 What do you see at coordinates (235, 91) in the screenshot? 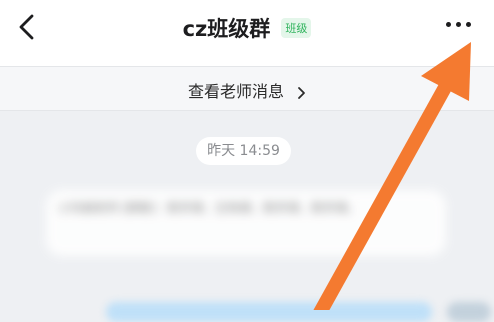
I see `teacher-messages-label: 查看老师消息` at bounding box center [235, 91].